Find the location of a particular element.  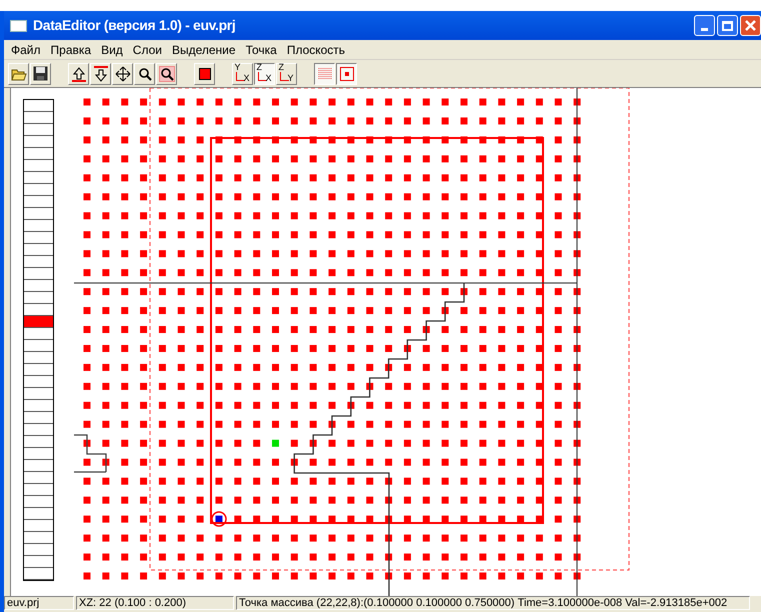

axis-button: Y X is located at coordinates (242, 73).